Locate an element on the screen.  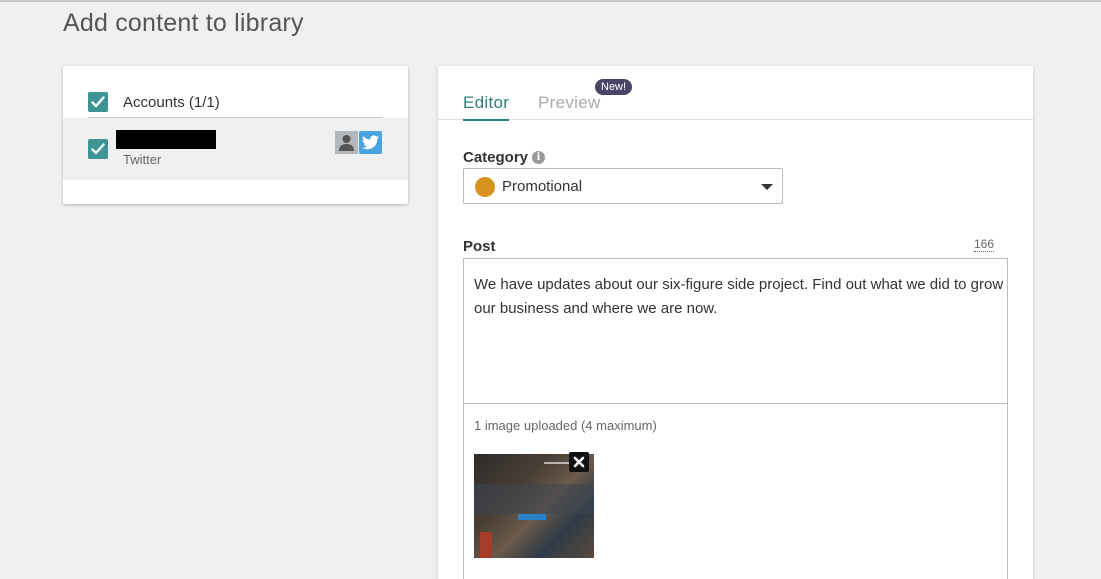
select-all-accounts-checkbox is located at coordinates (98, 102).